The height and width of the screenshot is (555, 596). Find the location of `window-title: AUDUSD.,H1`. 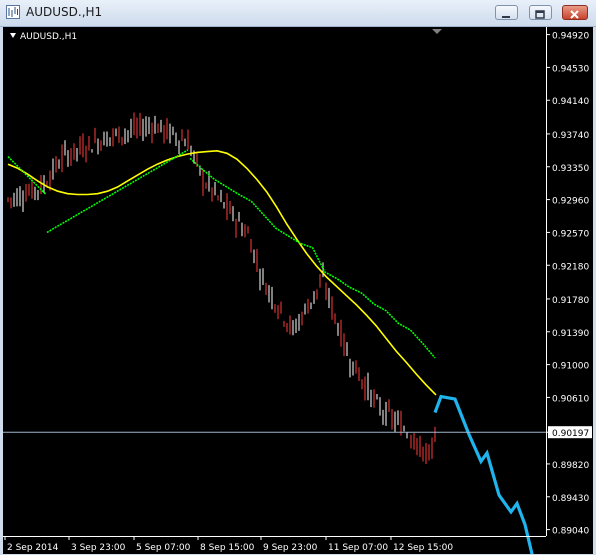

window-title: AUDUSD.,H1 is located at coordinates (64, 12).